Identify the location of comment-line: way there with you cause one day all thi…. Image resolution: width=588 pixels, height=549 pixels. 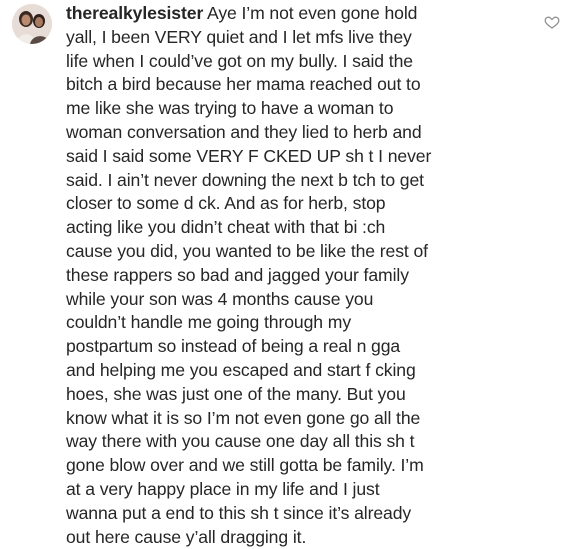
(240, 441).